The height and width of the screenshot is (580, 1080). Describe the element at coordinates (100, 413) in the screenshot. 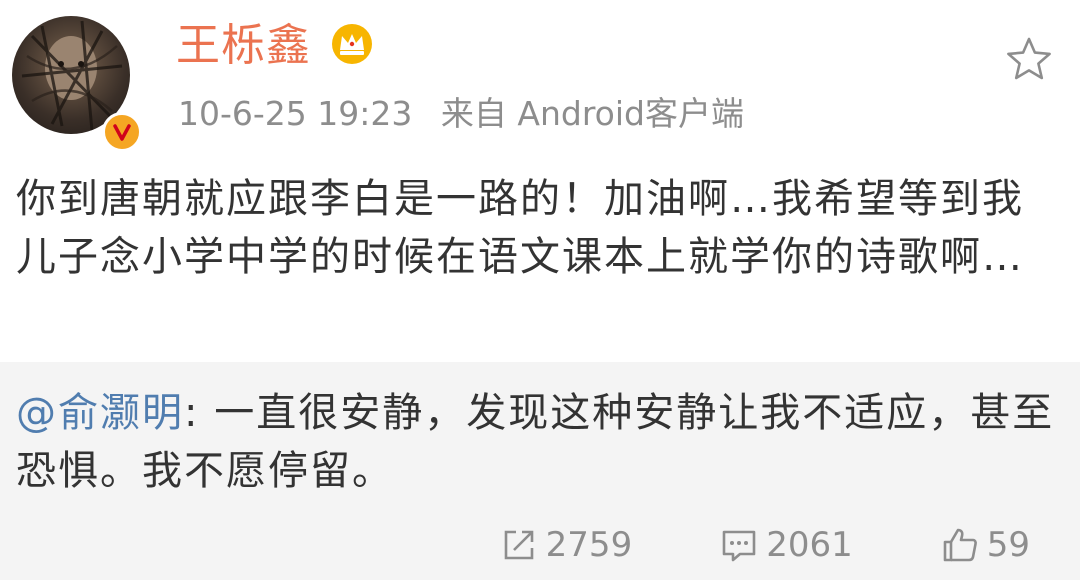

I see `mention-link: @俞灏明` at that location.